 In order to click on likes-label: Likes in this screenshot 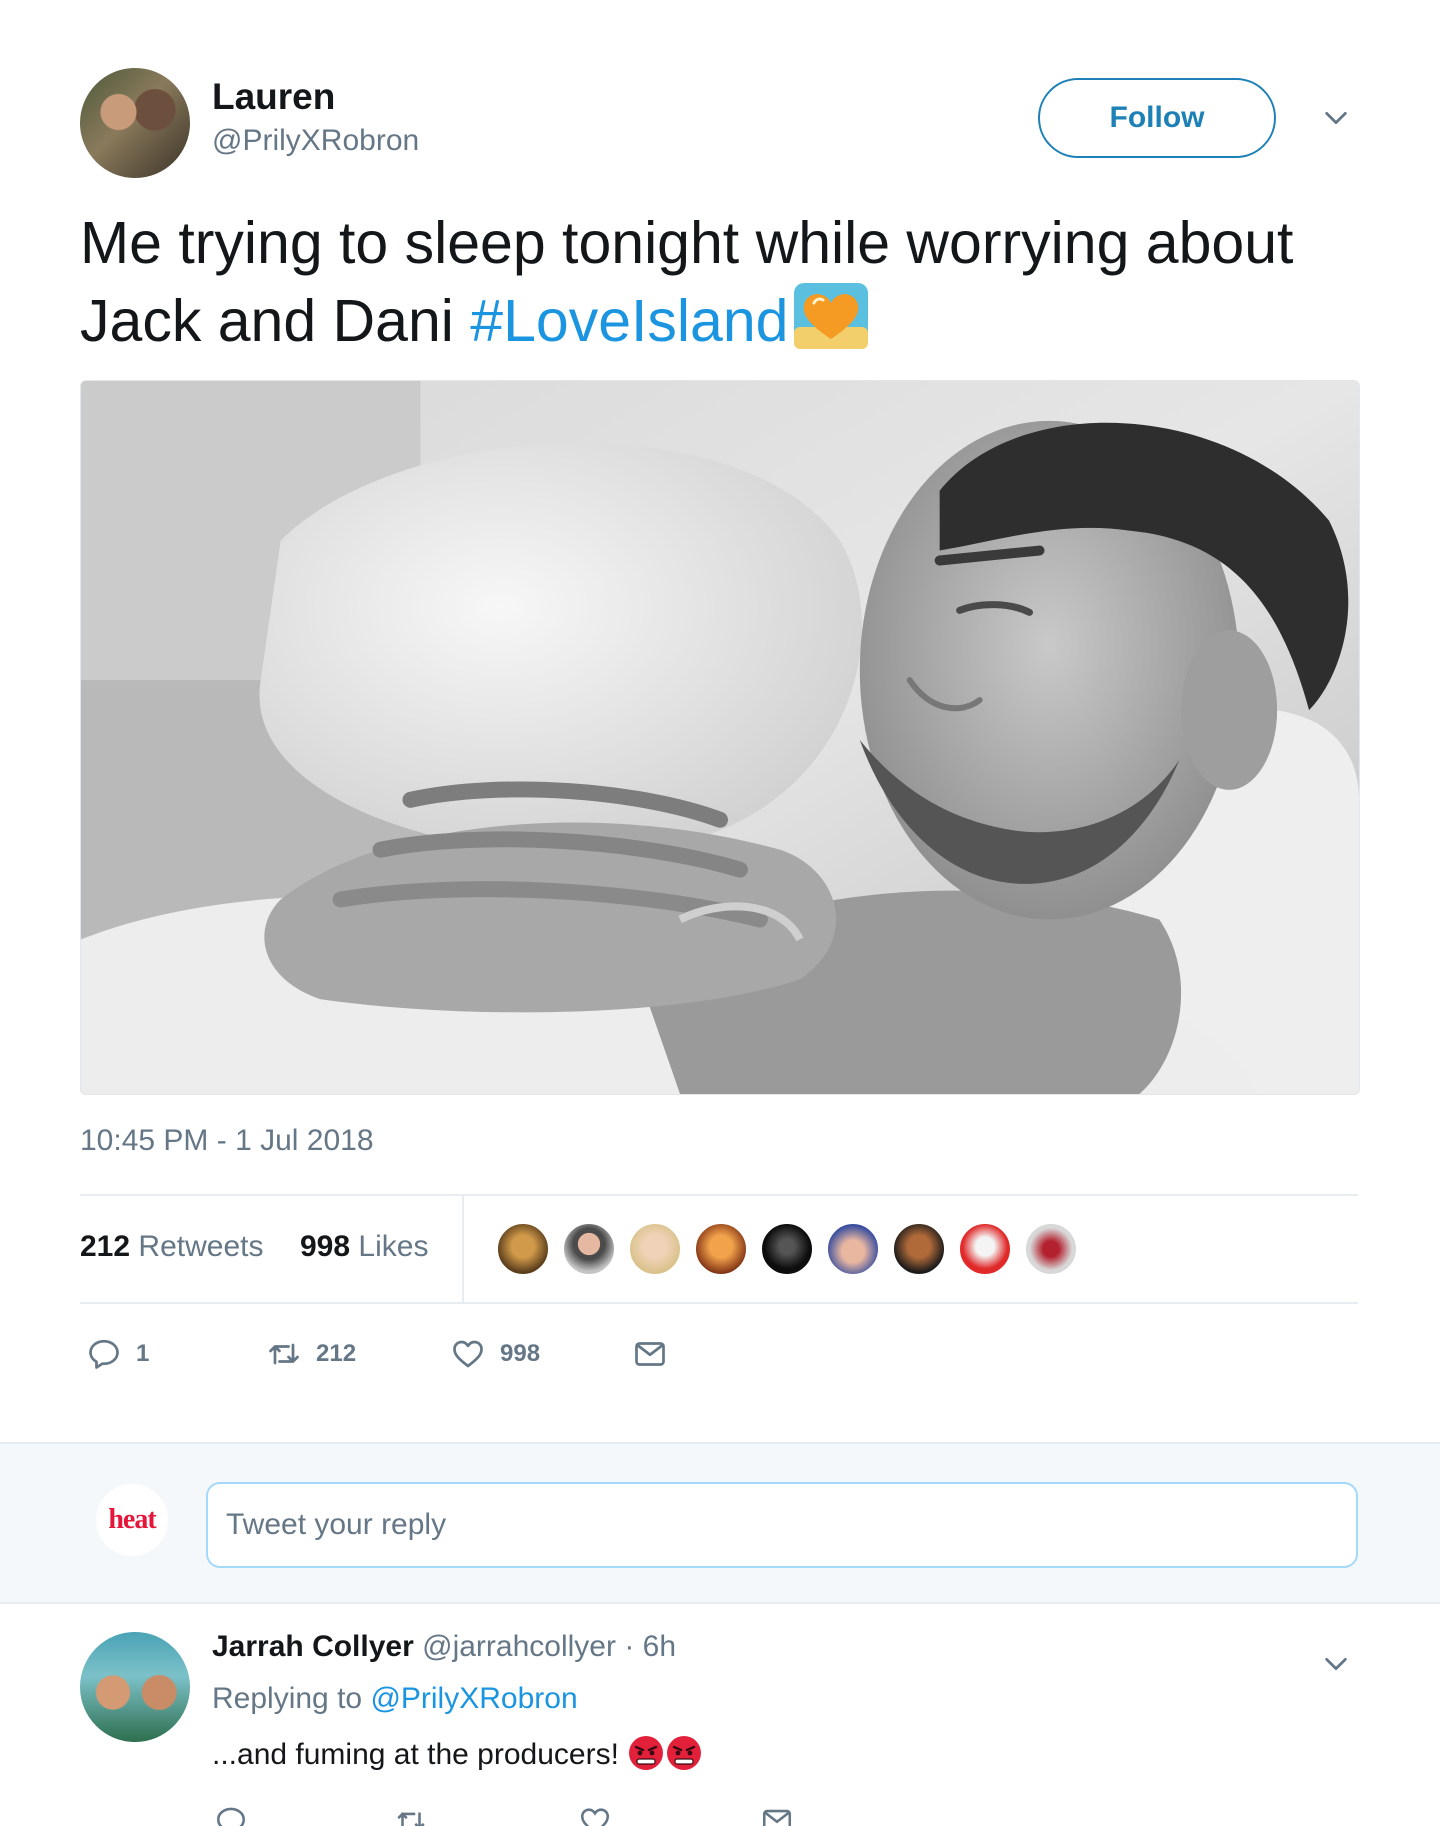, I will do `click(393, 1246)`.